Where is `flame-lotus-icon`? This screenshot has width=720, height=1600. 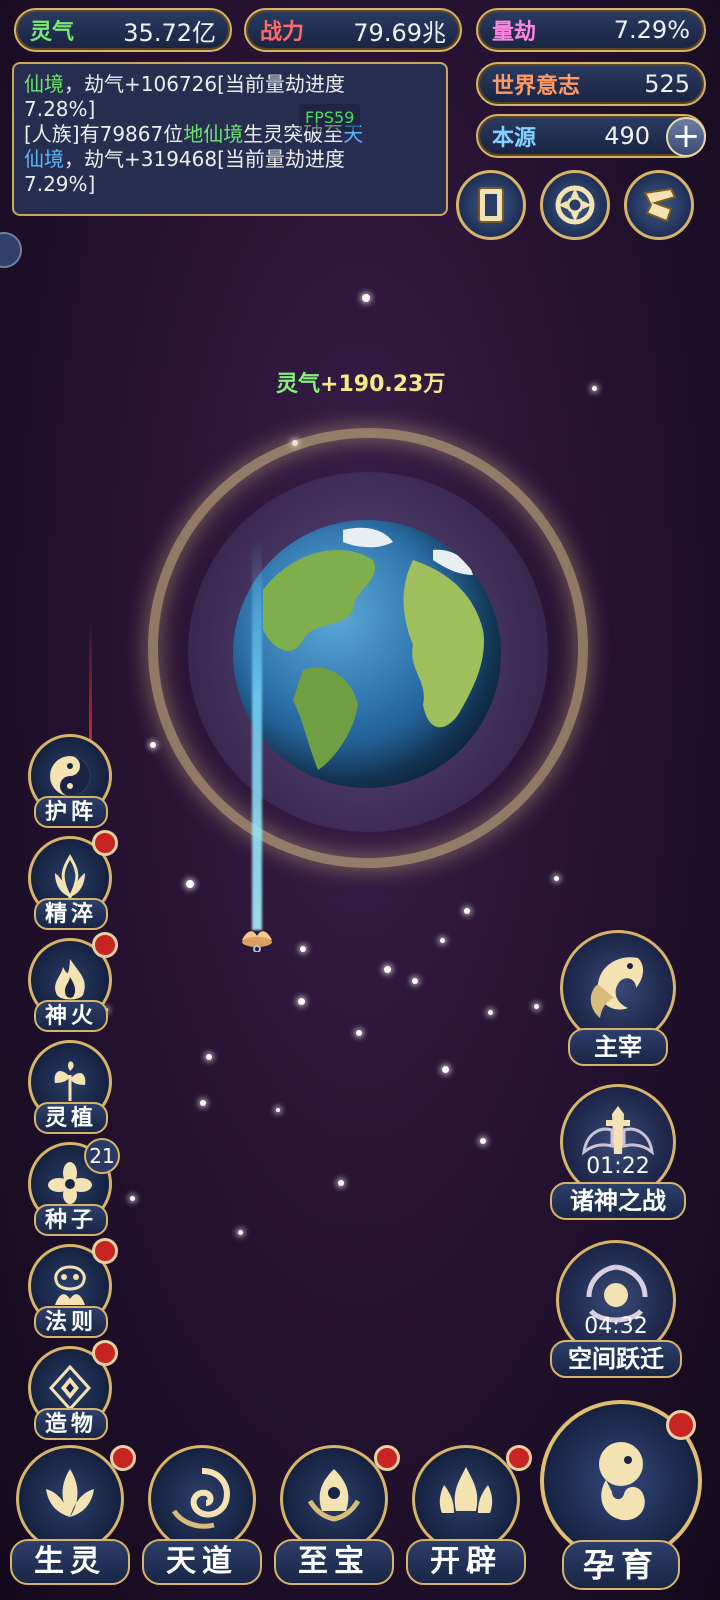 flame-lotus-icon is located at coordinates (70, 877).